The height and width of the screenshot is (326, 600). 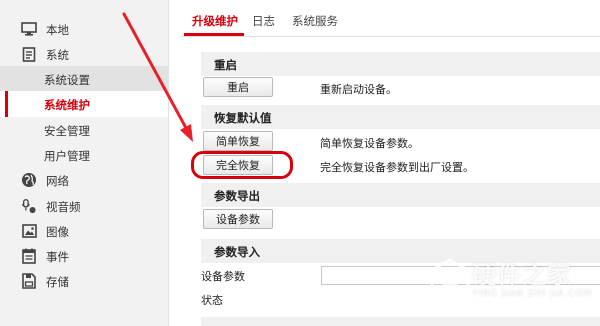 What do you see at coordinates (532, 294) in the screenshot?
I see `watermark-subtitle: YING JIAN ZHI JIA.COM` at bounding box center [532, 294].